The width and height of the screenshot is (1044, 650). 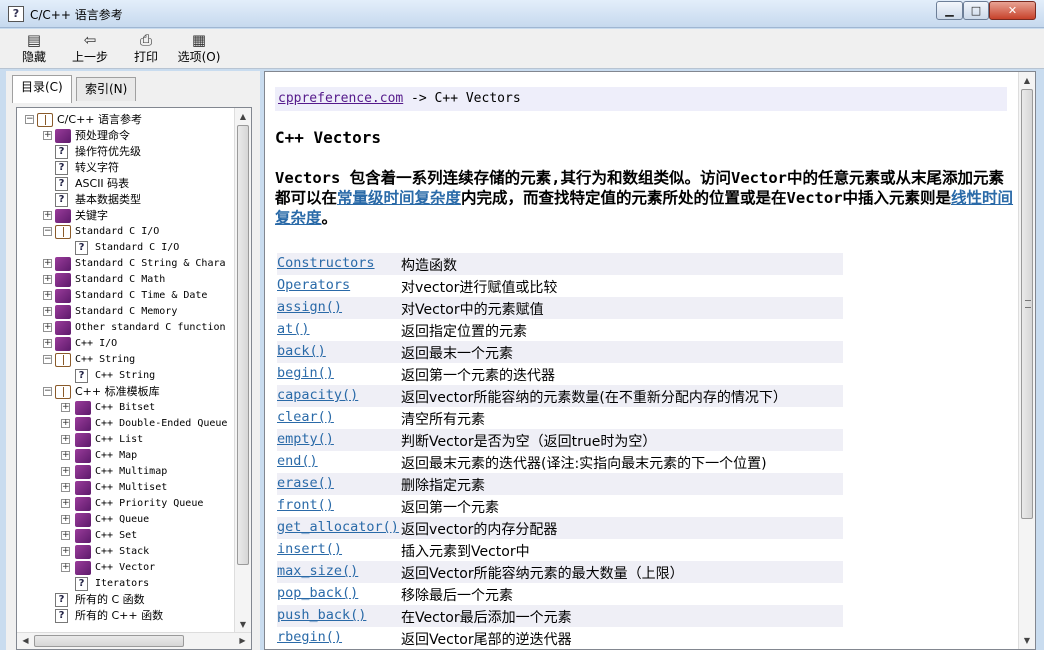 What do you see at coordinates (317, 571) in the screenshot?
I see `method-link: max_size()` at bounding box center [317, 571].